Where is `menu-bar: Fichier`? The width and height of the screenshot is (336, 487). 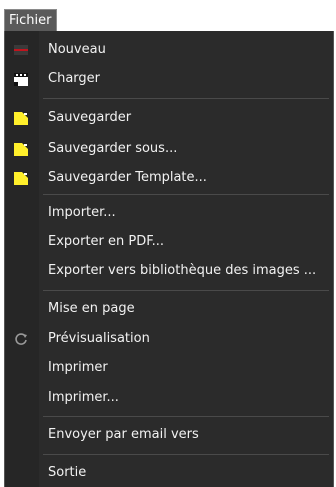
menu-bar: Fichier is located at coordinates (168, 16).